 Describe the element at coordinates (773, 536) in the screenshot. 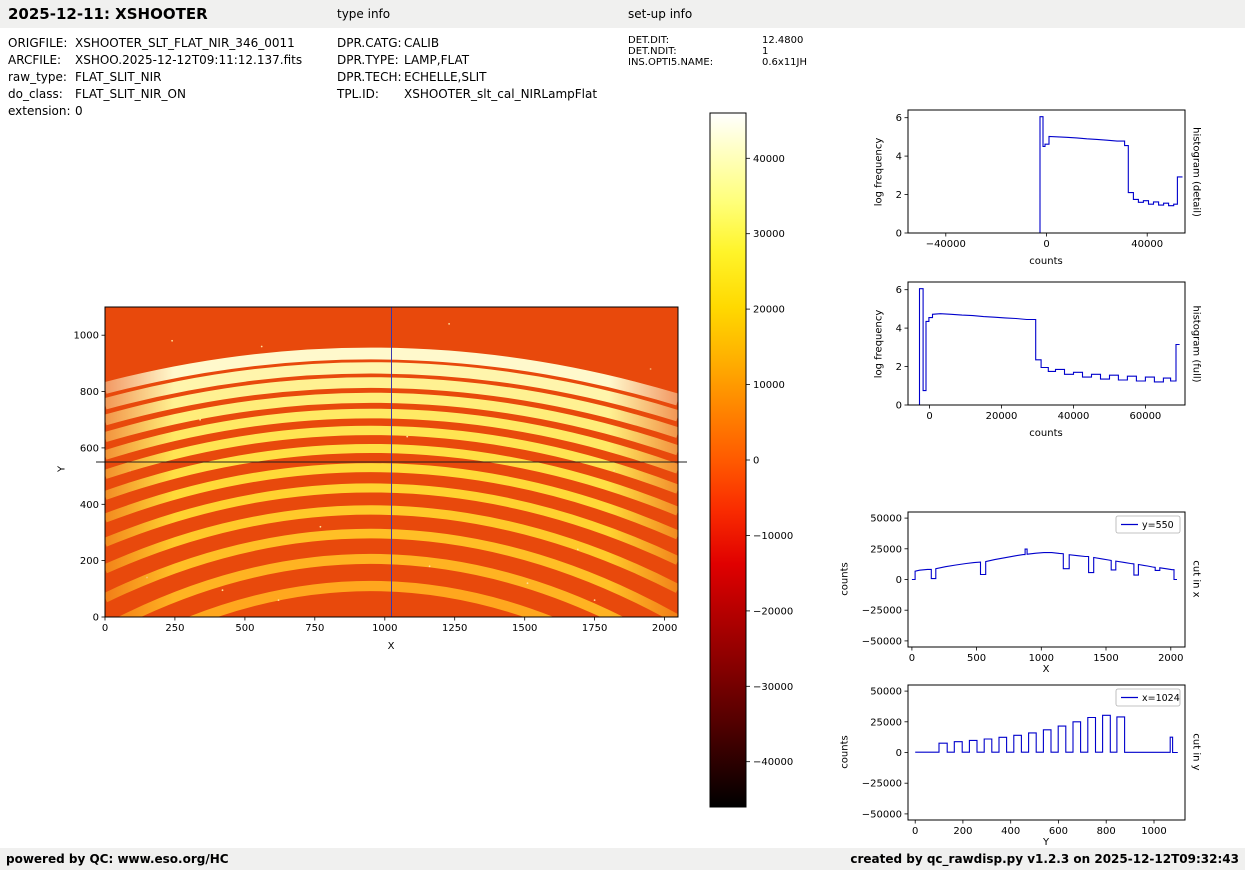

I see `svg-text: −10000` at that location.